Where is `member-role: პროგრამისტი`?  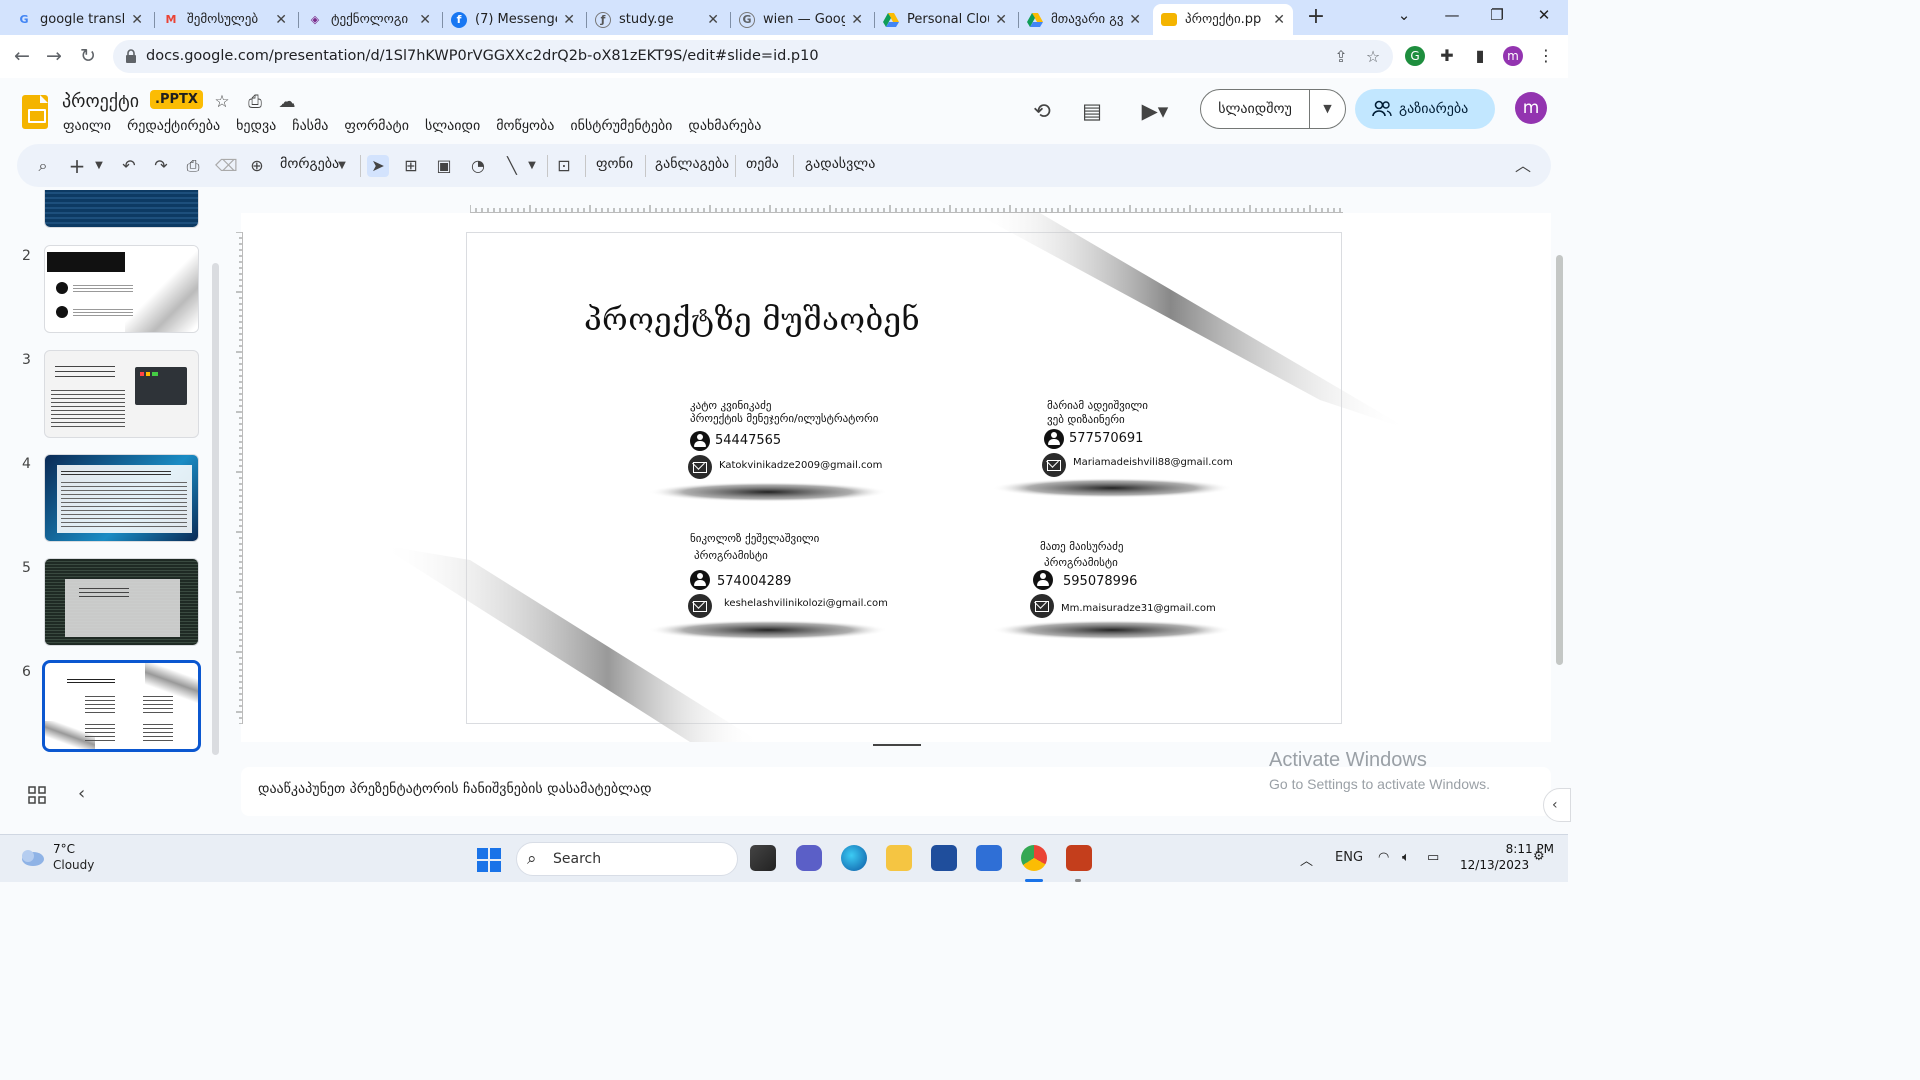 member-role: პროგრამისტი is located at coordinates (1081, 562).